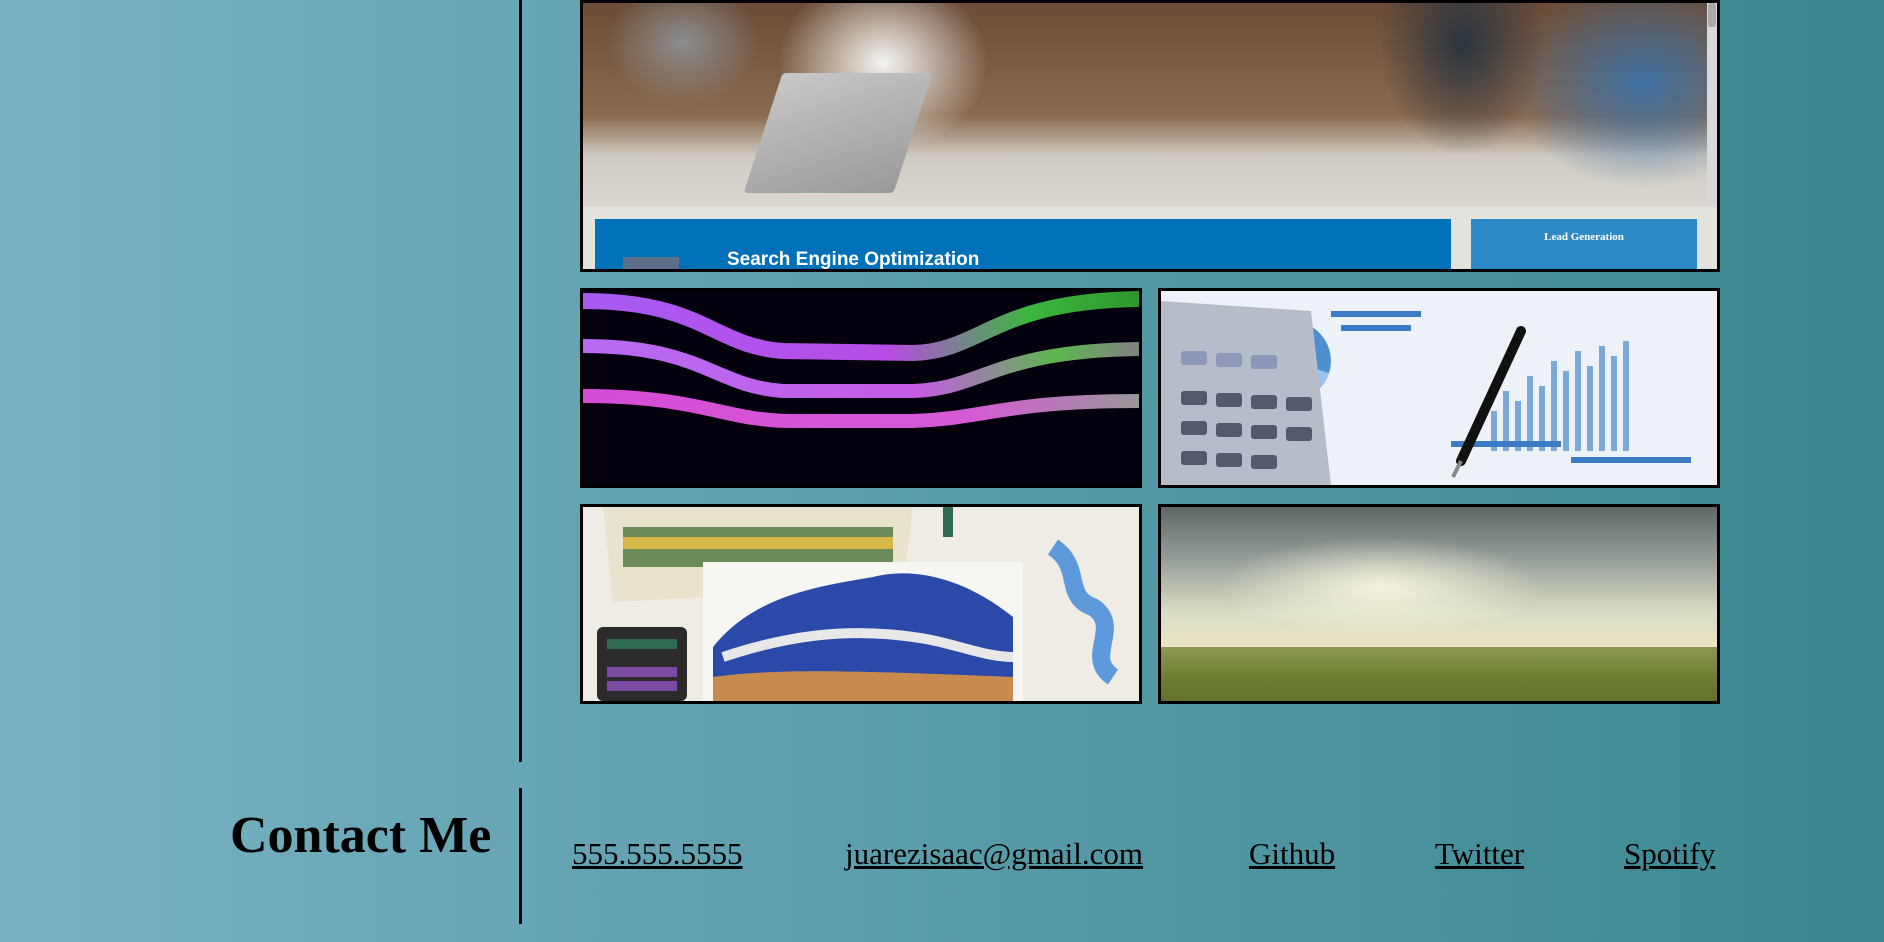 This screenshot has height=942, width=1884. I want to click on laptop-image, so click(838, 133).